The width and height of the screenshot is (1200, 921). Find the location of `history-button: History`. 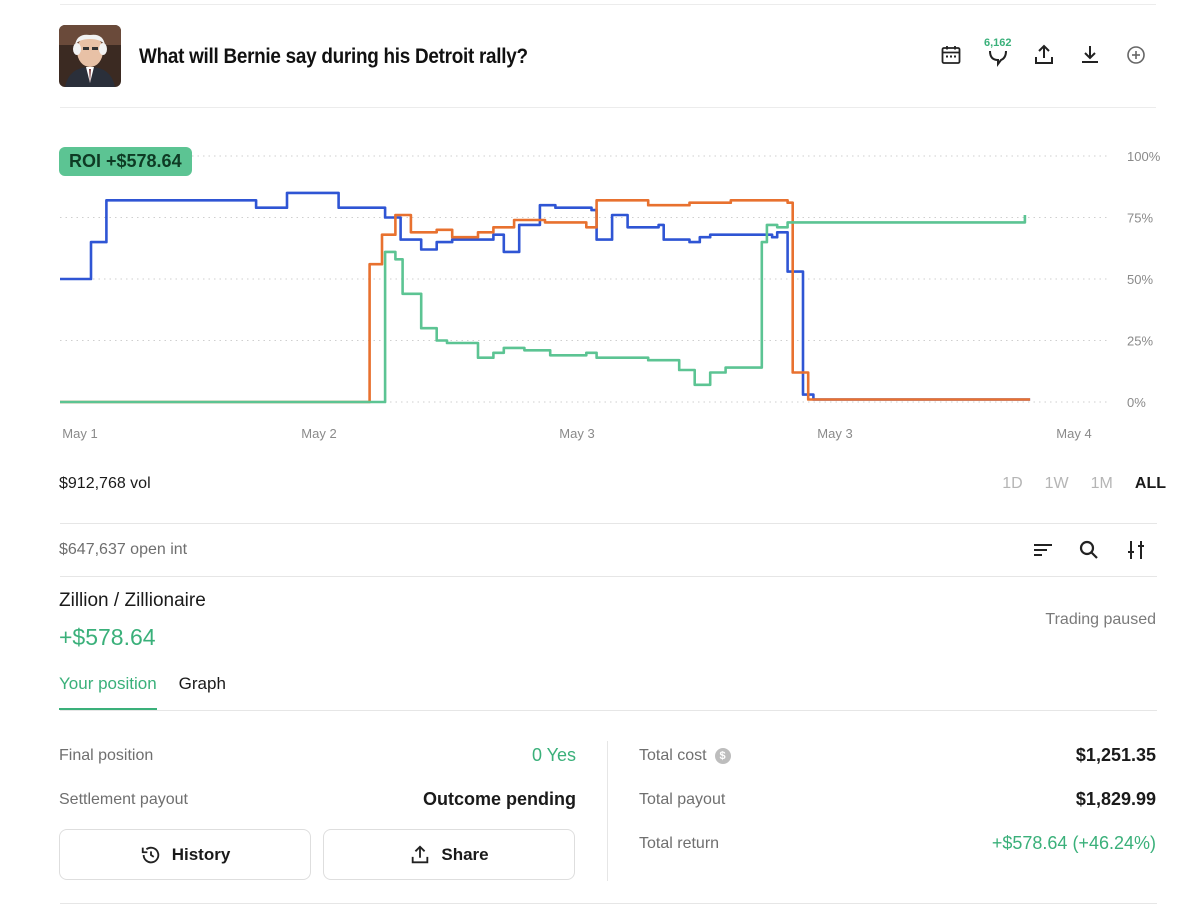

history-button: History is located at coordinates (185, 854).